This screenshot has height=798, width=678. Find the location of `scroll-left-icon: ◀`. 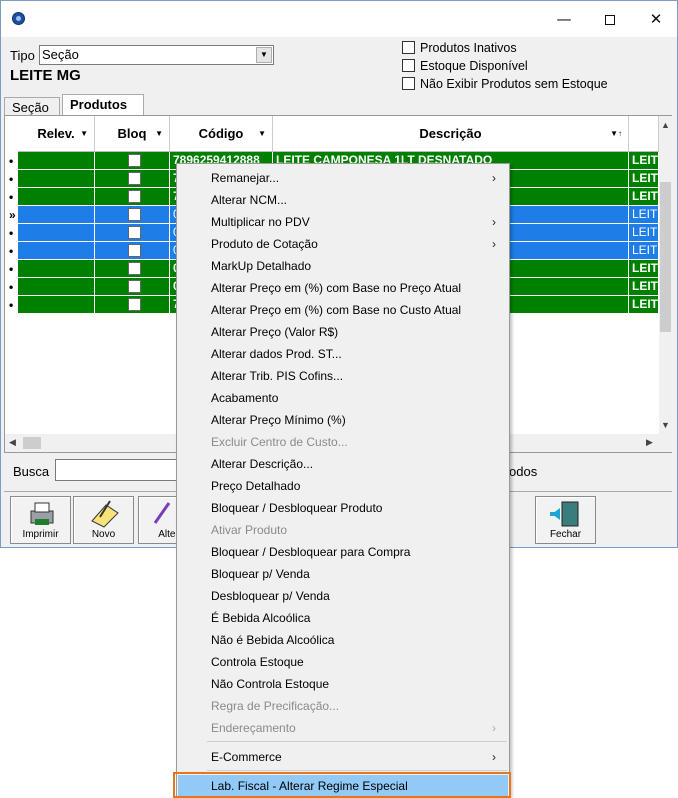

scroll-left-icon: ◀ is located at coordinates (12, 442).